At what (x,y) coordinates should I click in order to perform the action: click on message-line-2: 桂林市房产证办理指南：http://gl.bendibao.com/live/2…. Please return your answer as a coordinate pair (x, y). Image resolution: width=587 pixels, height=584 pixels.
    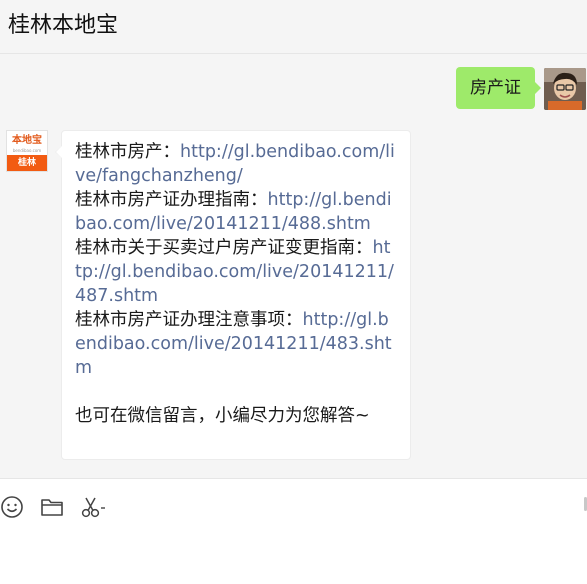
    Looking at the image, I should click on (236, 212).